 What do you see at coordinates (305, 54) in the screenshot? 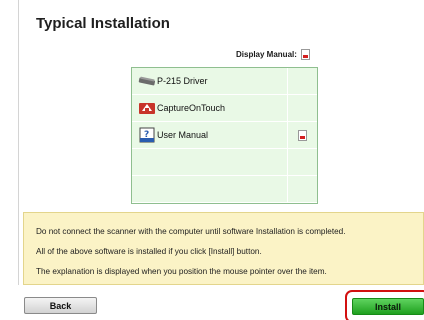
I see `pdf-icon` at bounding box center [305, 54].